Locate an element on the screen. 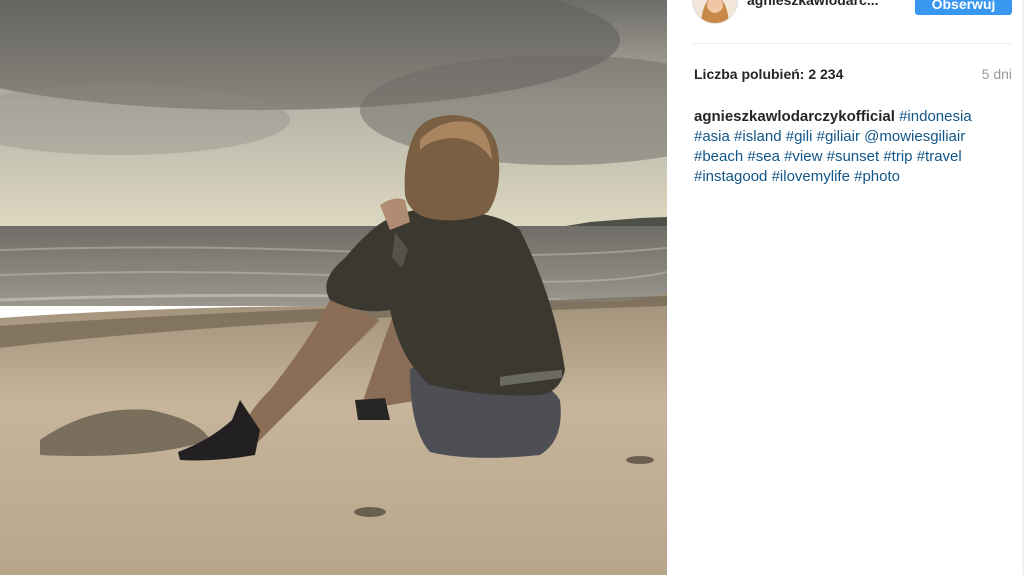 Image resolution: width=1024 pixels, height=575 pixels. hashtag: #trip is located at coordinates (897, 156).